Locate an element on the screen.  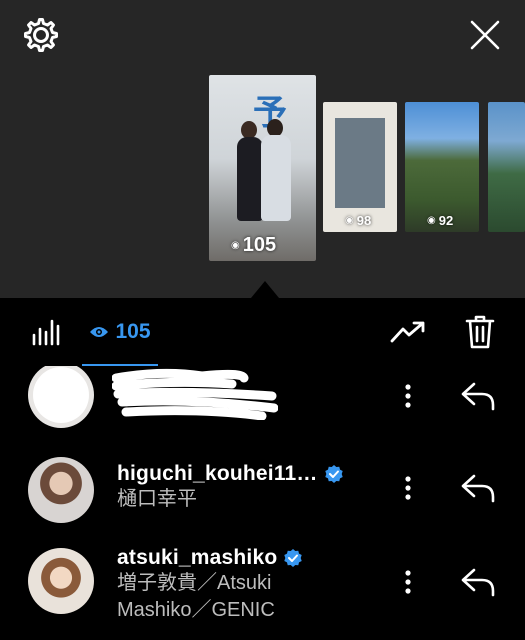
redacted-avatar-scribble is located at coordinates (61, 395).